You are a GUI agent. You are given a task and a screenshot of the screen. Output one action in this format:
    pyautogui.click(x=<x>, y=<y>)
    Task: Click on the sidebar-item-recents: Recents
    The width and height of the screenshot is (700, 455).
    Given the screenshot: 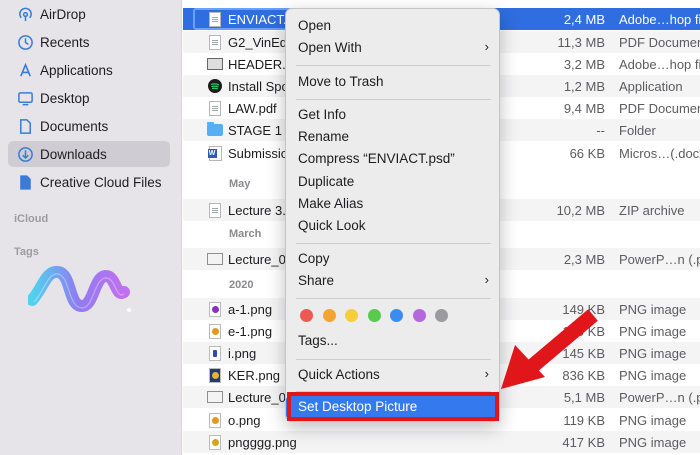 What is the action you would take?
    pyautogui.click(x=89, y=42)
    